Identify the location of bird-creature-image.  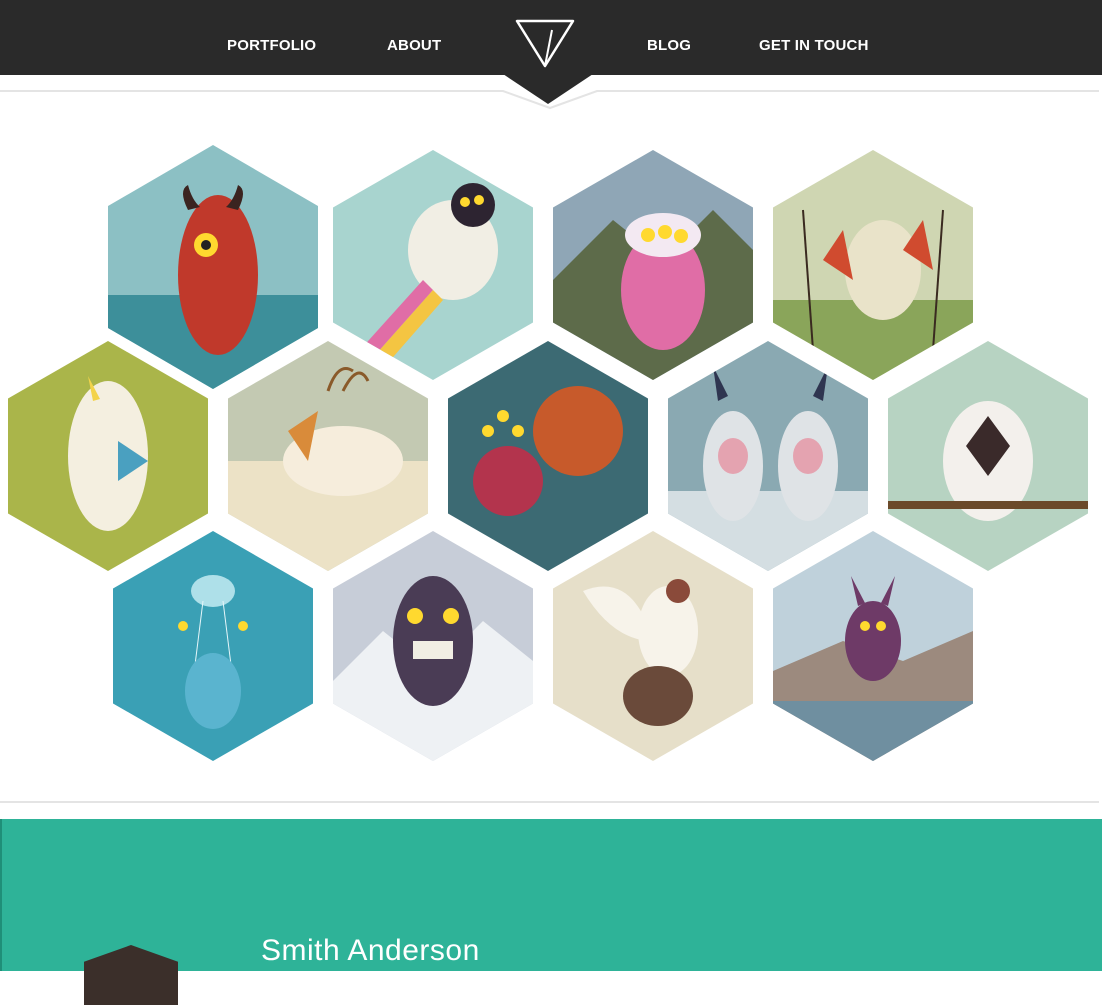
(653, 646).